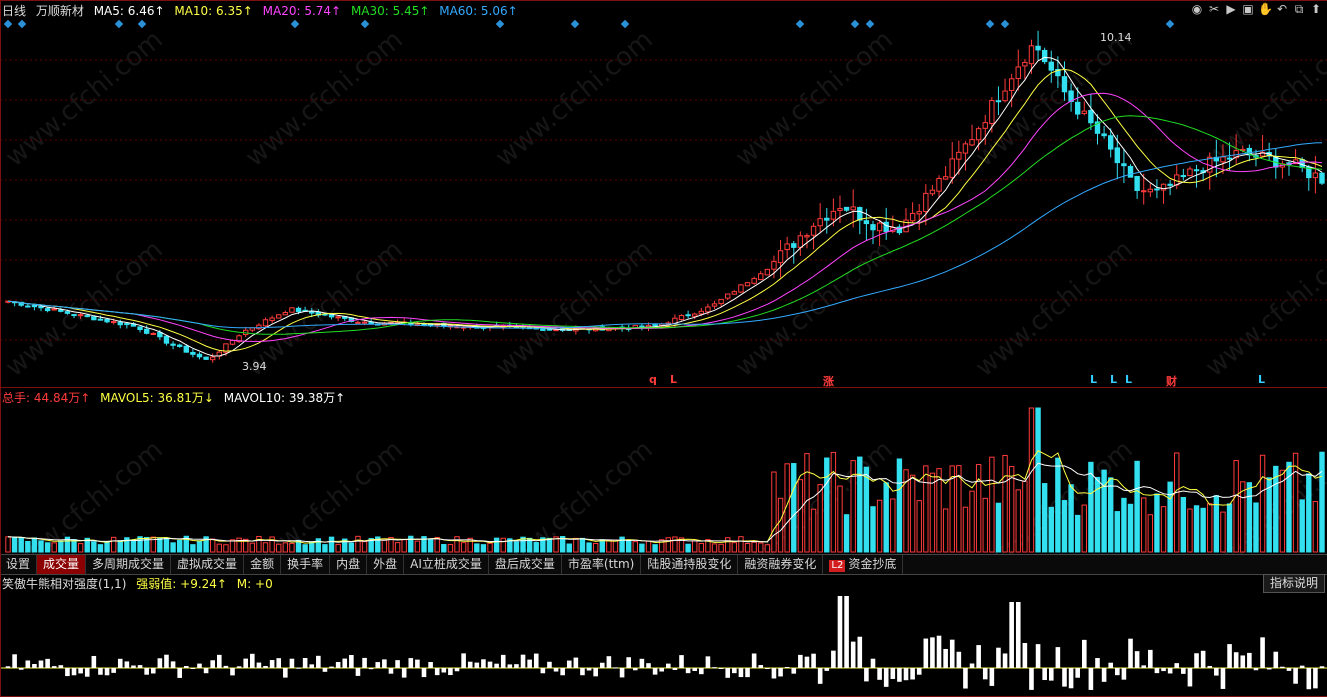 The width and height of the screenshot is (1327, 697). I want to click on tab-fund-bottom: L2 资金抄底, so click(863, 564).